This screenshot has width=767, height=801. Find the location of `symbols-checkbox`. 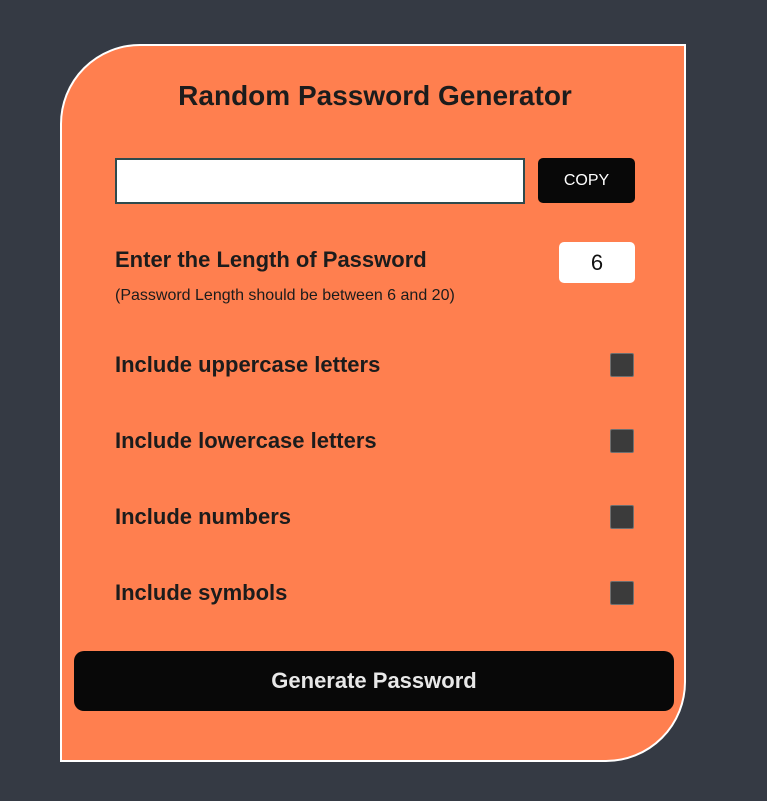

symbols-checkbox is located at coordinates (622, 593).